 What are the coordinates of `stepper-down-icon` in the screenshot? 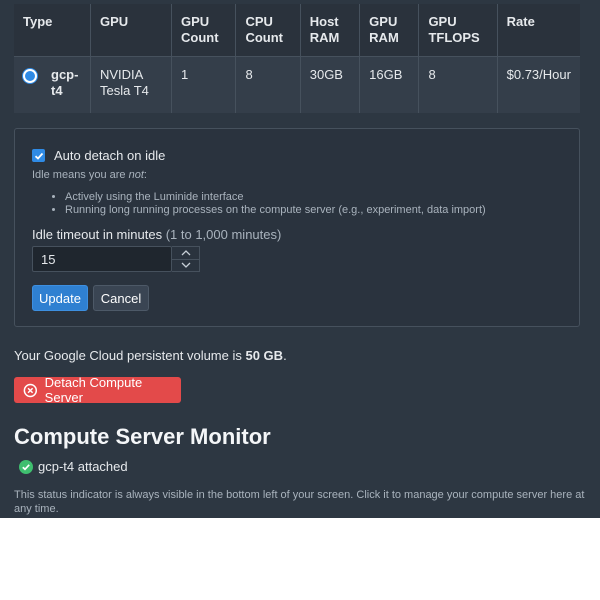 It's located at (185, 265).